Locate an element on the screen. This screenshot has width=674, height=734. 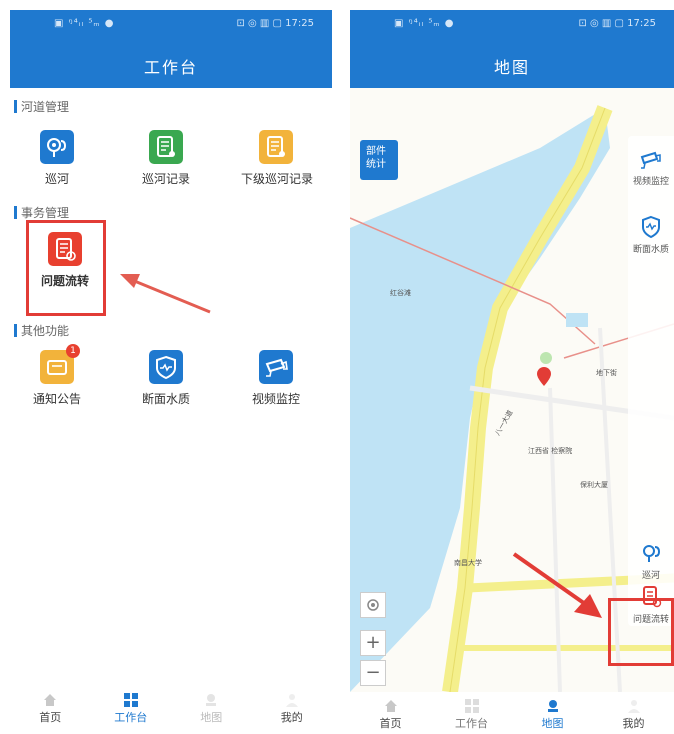
component-stats-button: 部件 统计 is located at coordinates (379, 160).